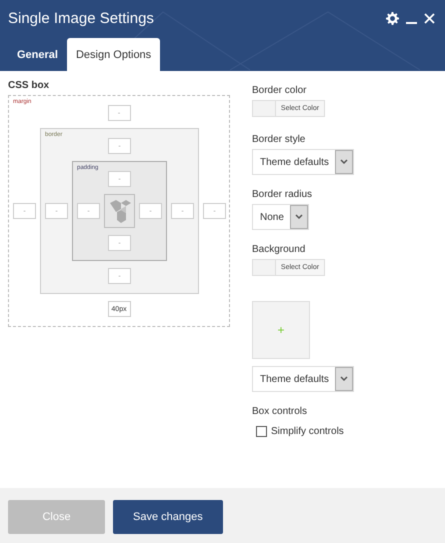 This screenshot has width=445, height=543. Describe the element at coordinates (37, 54) in the screenshot. I see `tab: General` at that location.